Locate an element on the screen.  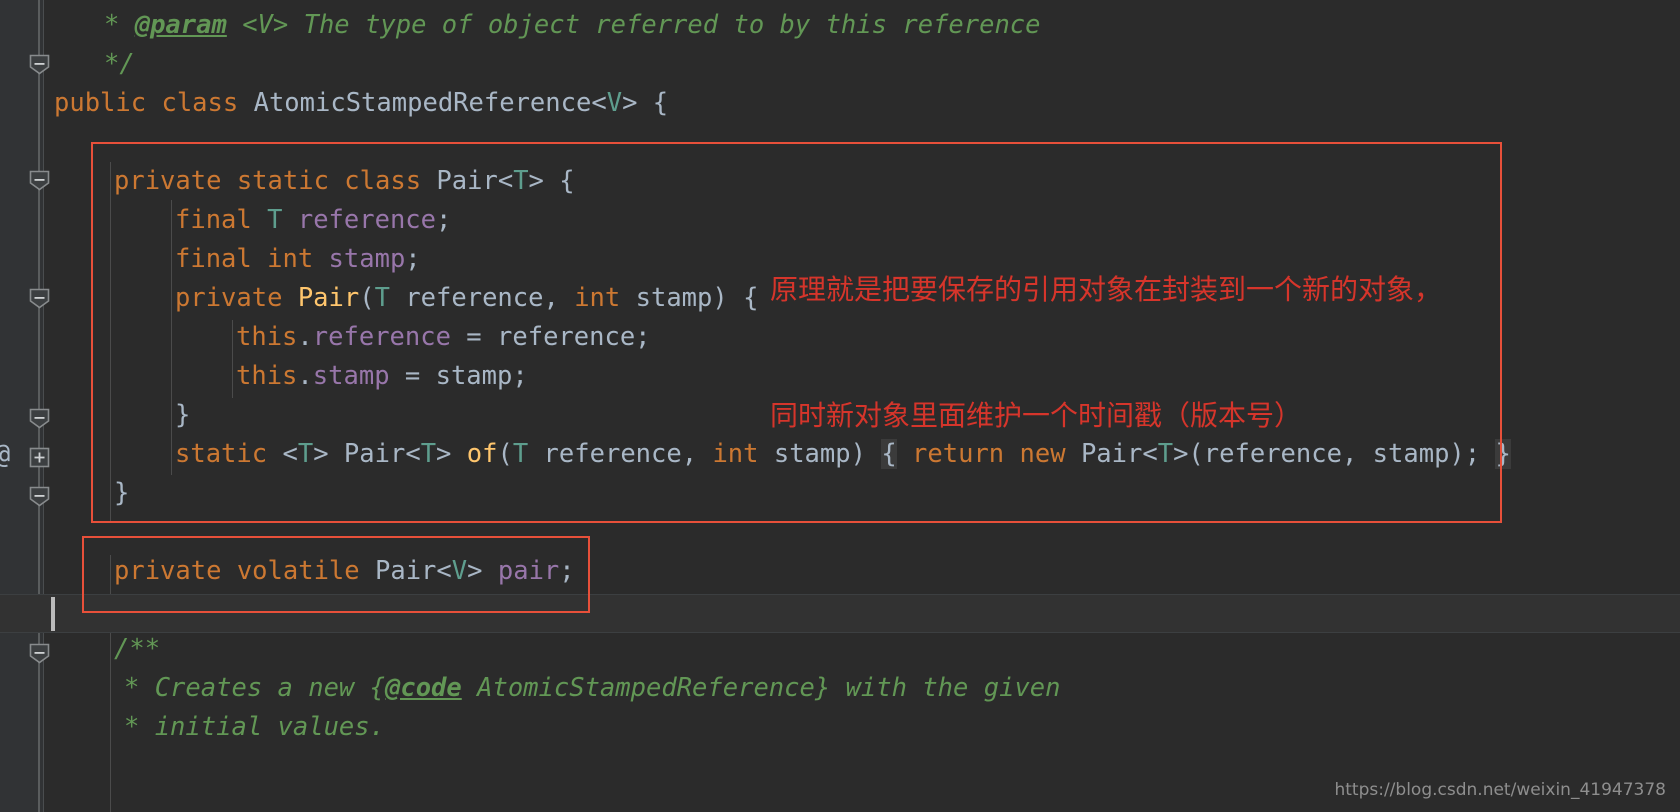
code-line: */ is located at coordinates (840, 64).